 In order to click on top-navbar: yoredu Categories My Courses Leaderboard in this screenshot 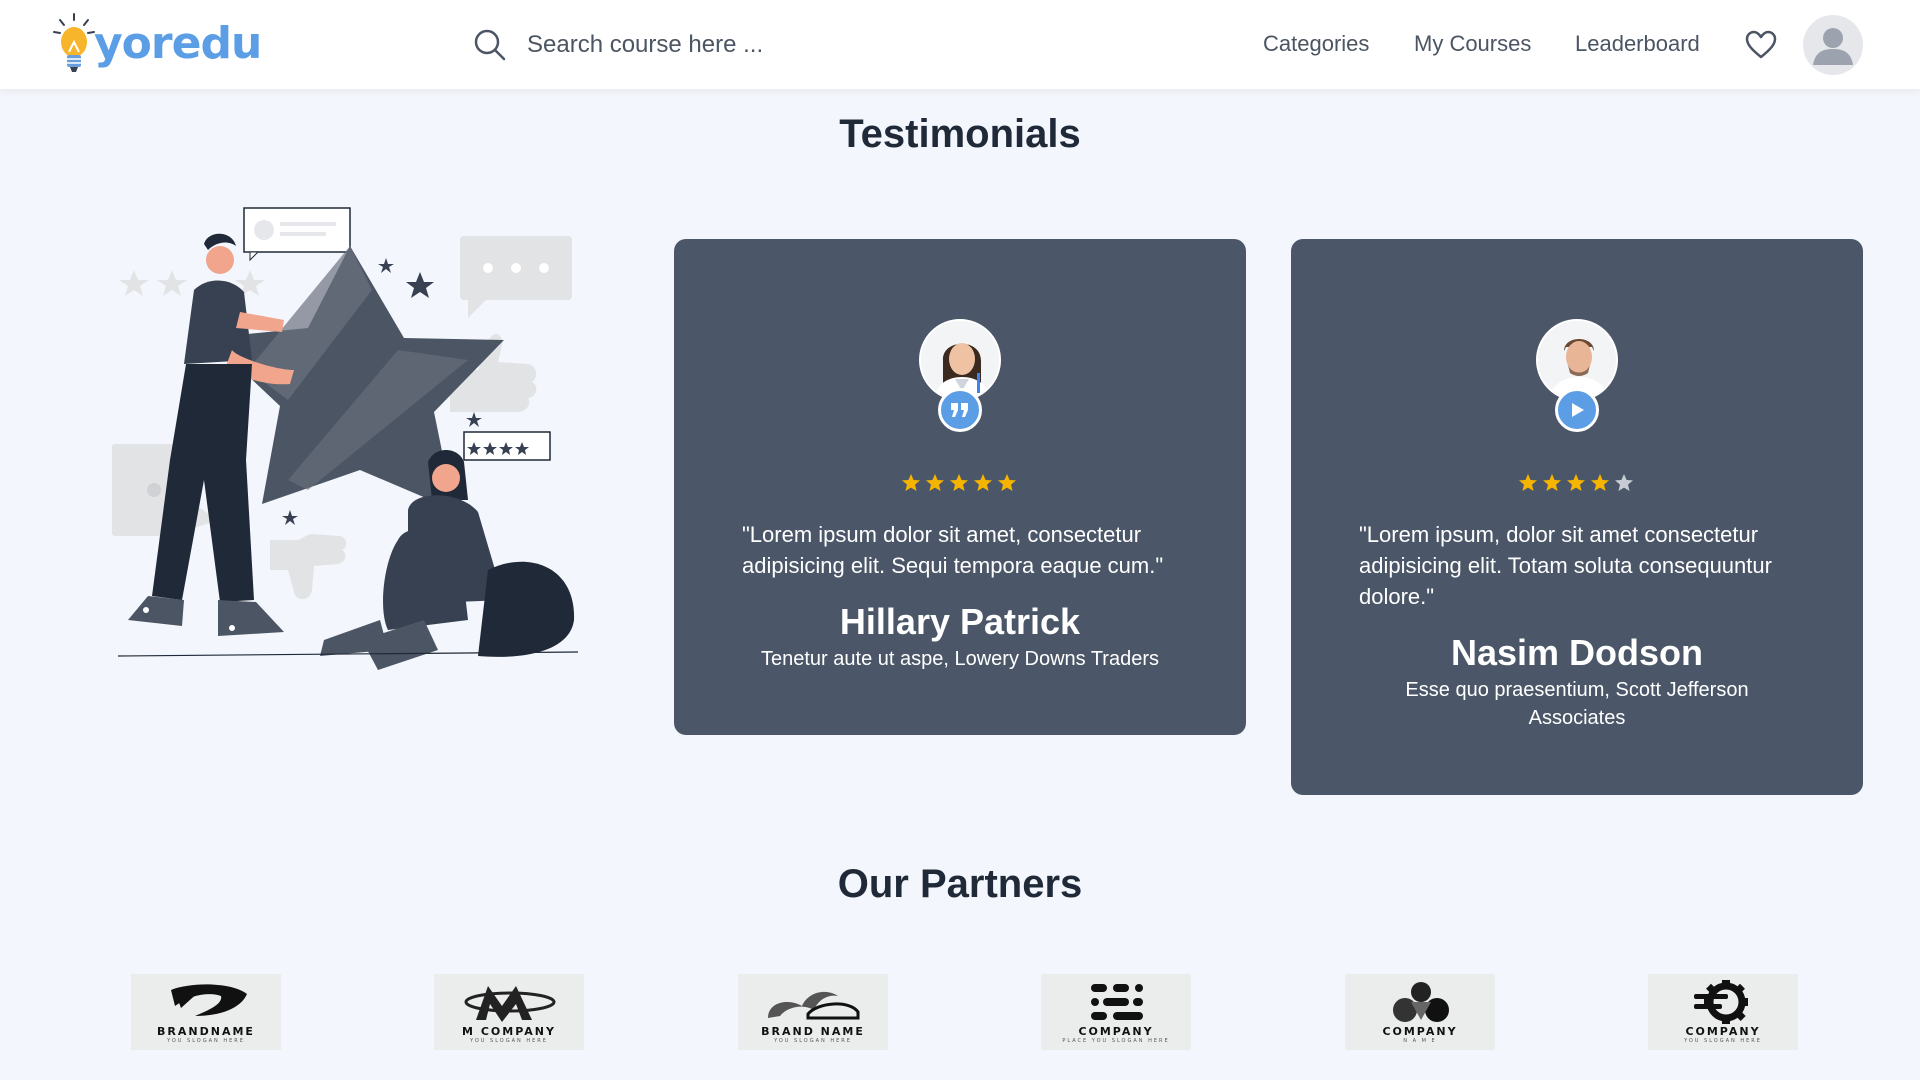, I will do `click(960, 44)`.